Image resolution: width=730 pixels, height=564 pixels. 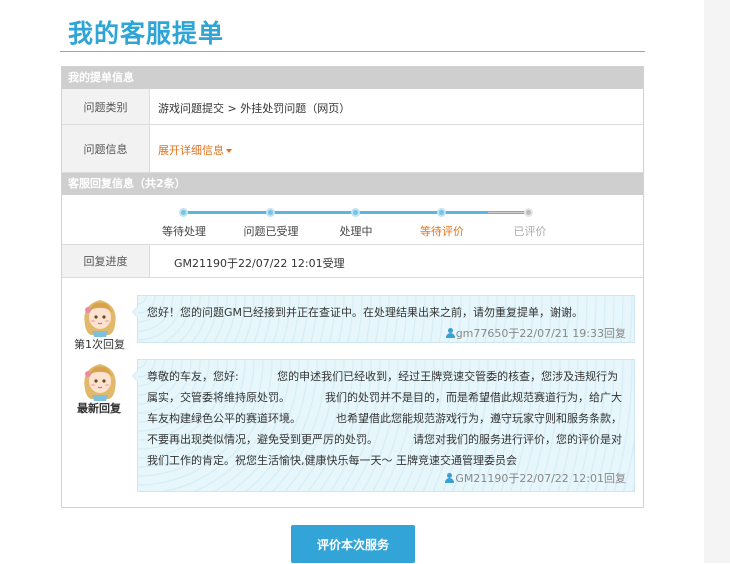 I want to click on category-label: 问题类别, so click(x=106, y=106).